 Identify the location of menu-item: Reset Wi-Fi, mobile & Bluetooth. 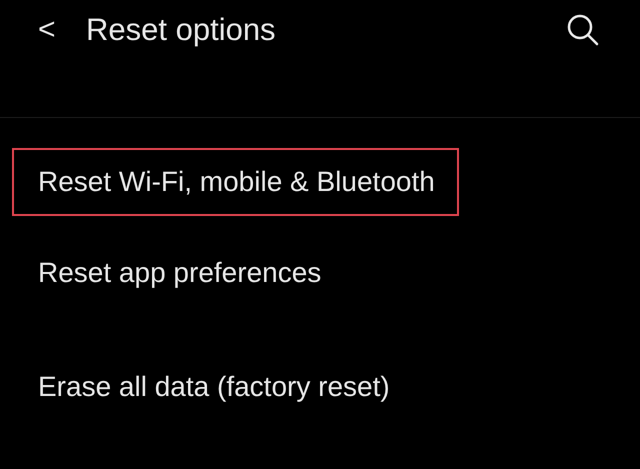
(235, 182).